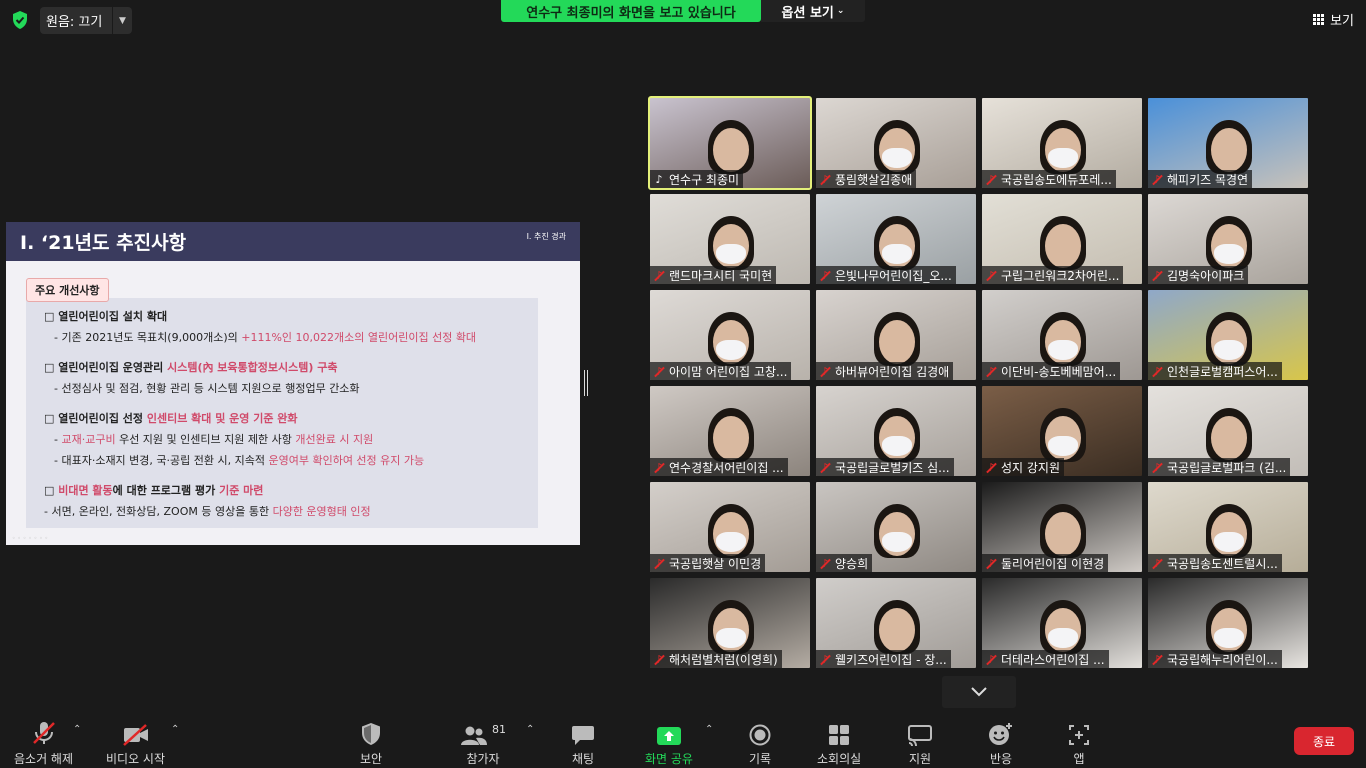  Describe the element at coordinates (86, 20) in the screenshot. I see `original-sound-toggle: 원음: 끄기 ▼` at that location.